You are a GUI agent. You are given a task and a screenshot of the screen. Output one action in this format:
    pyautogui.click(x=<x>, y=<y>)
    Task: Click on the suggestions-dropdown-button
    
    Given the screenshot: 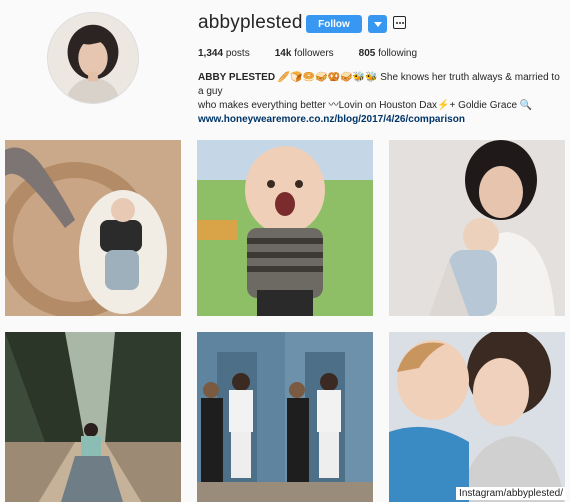 What is the action you would take?
    pyautogui.click(x=377, y=24)
    